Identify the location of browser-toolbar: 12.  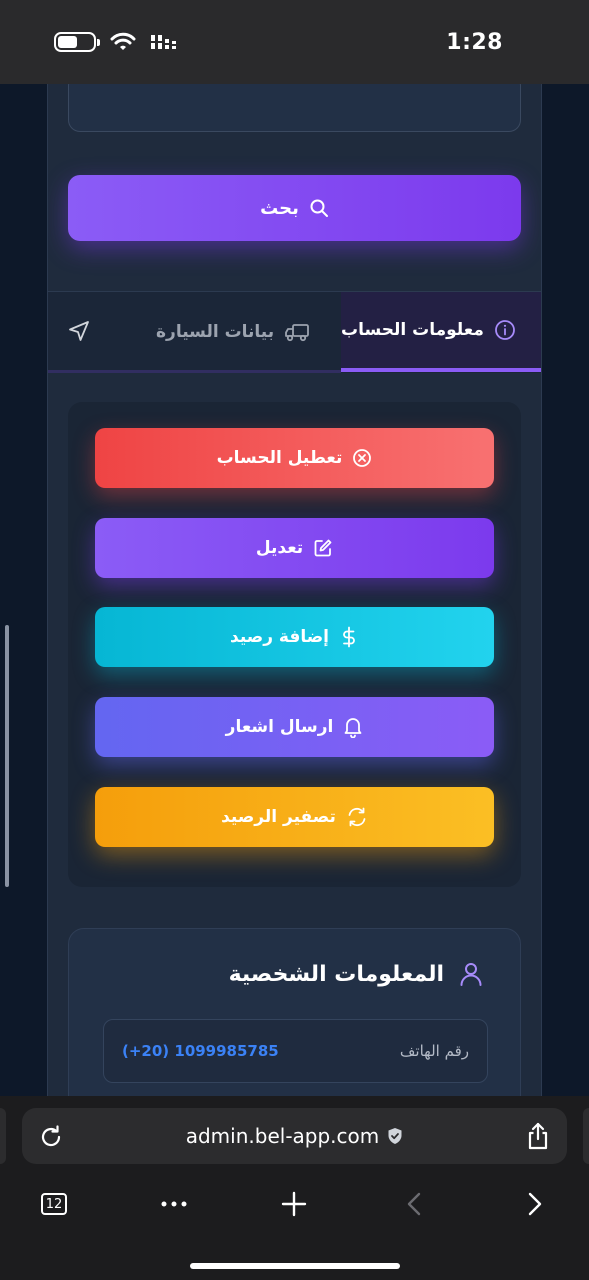
(294, 1204).